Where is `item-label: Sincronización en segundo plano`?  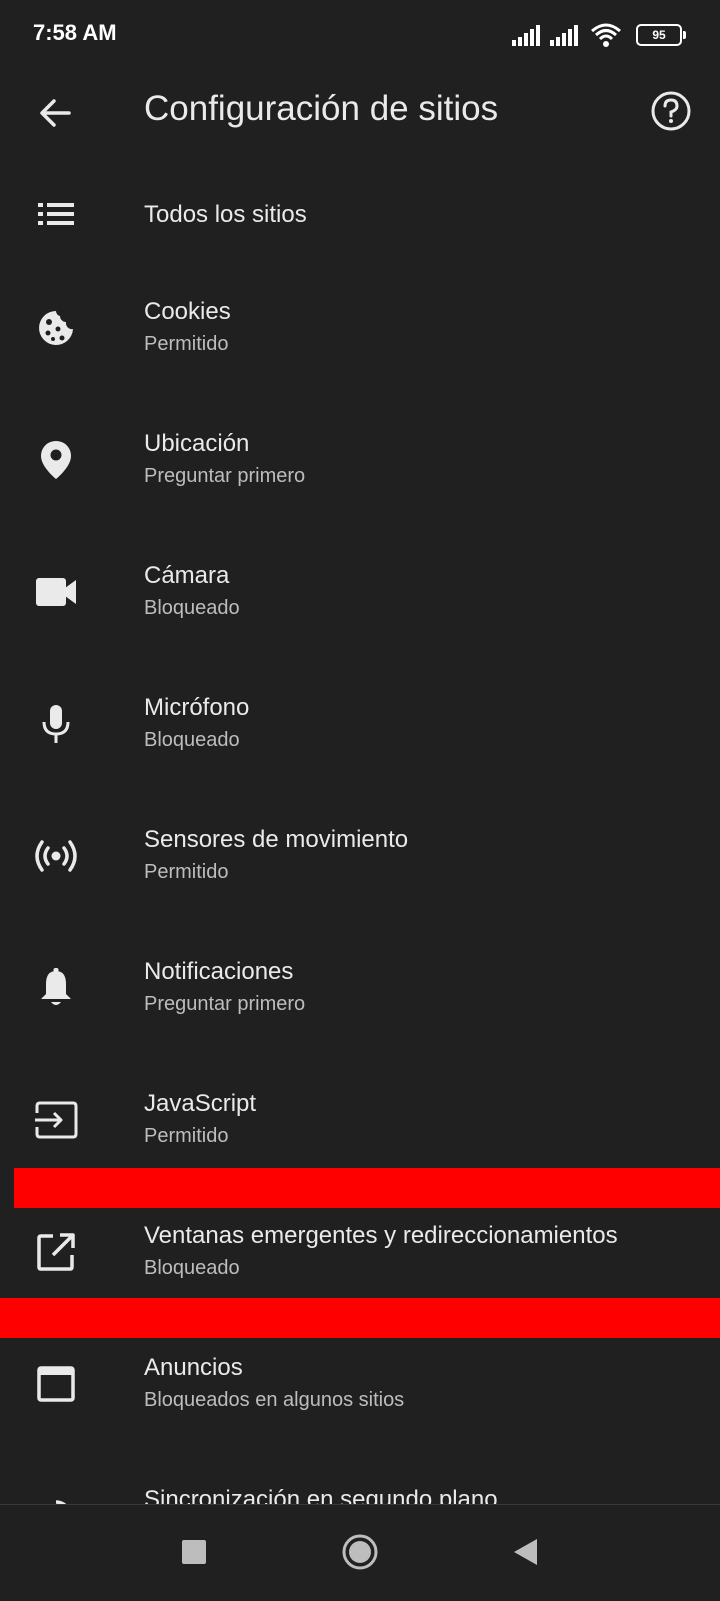
item-label: Sincronización en segundo plano is located at coordinates (321, 1495).